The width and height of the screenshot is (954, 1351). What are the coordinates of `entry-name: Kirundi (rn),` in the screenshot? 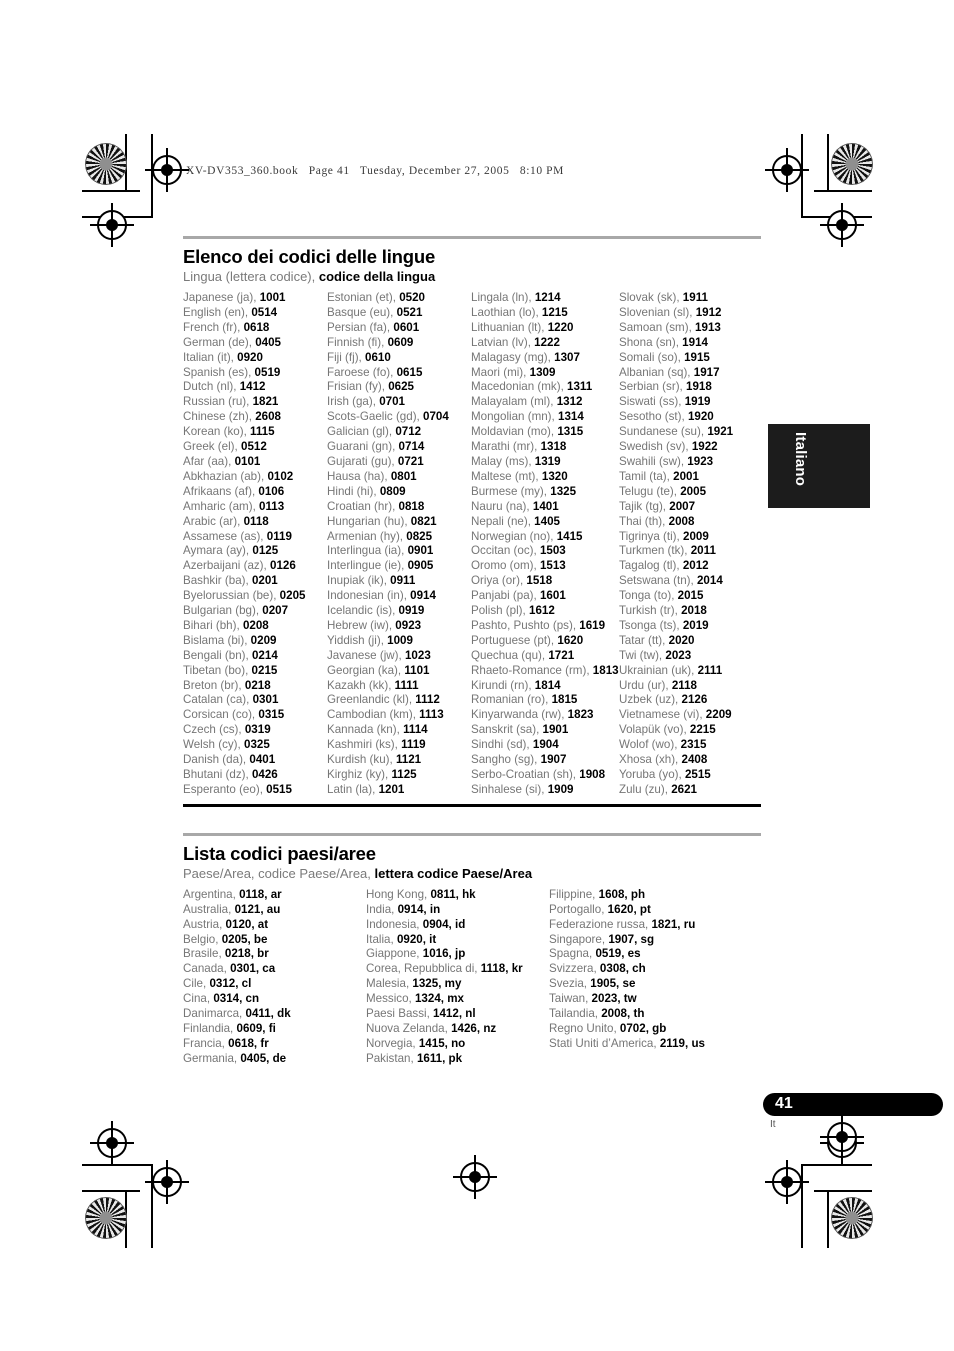 It's located at (501, 685).